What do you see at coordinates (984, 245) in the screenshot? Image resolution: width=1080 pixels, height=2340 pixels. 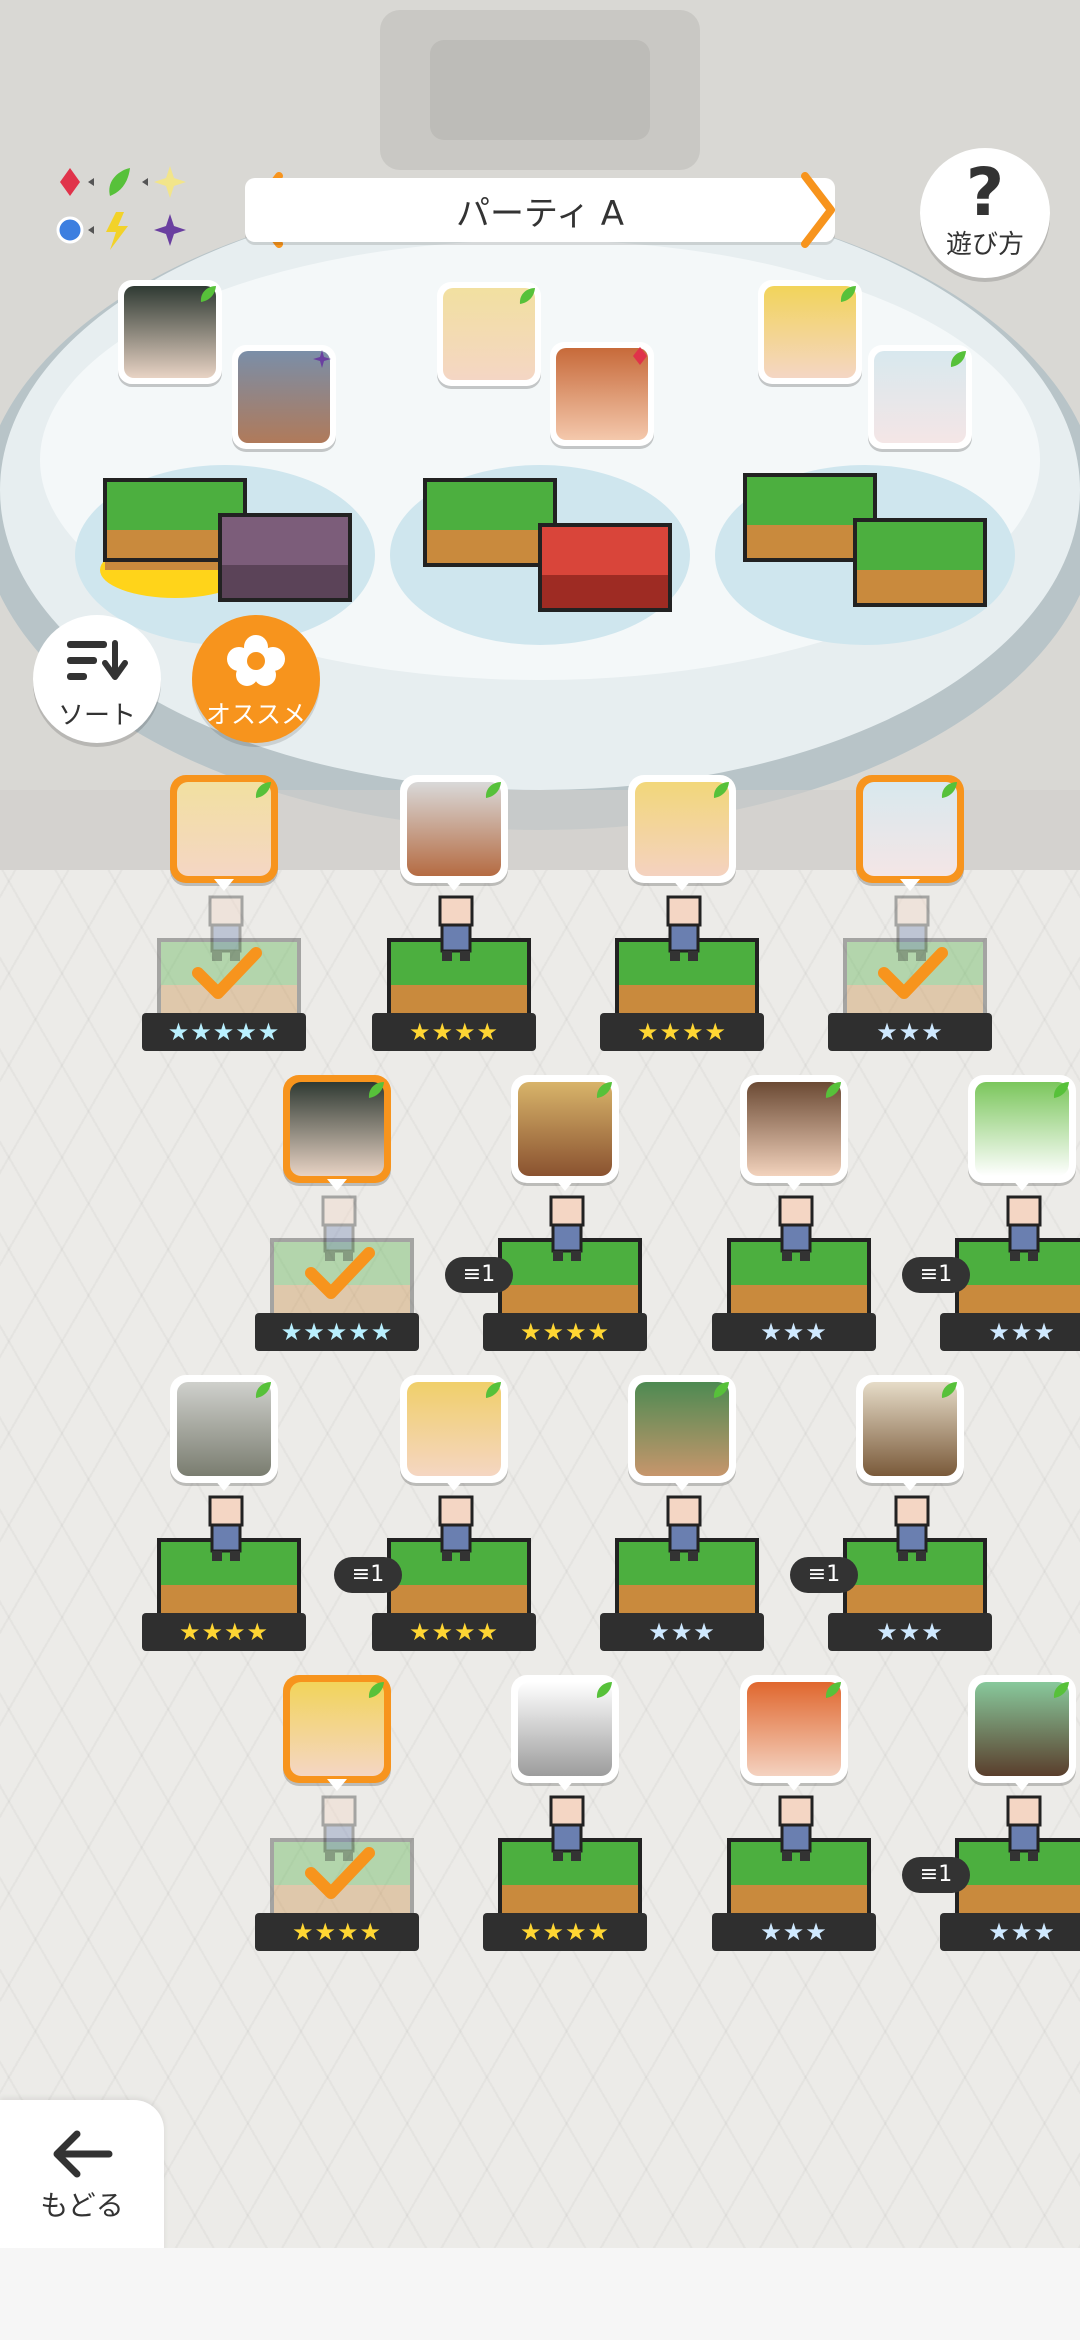 I see `help-label: 遊び方` at bounding box center [984, 245].